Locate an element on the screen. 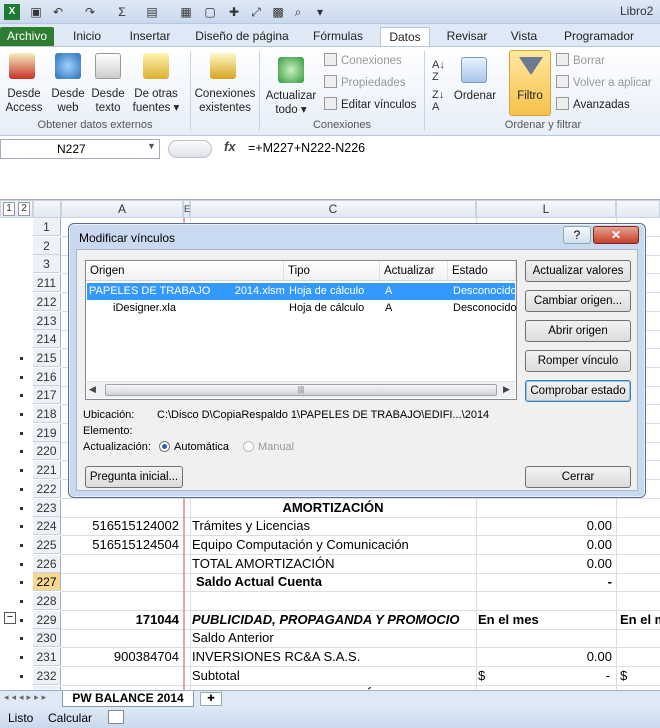  cell-c: Saldo Actual Cuenta is located at coordinates (333, 582).